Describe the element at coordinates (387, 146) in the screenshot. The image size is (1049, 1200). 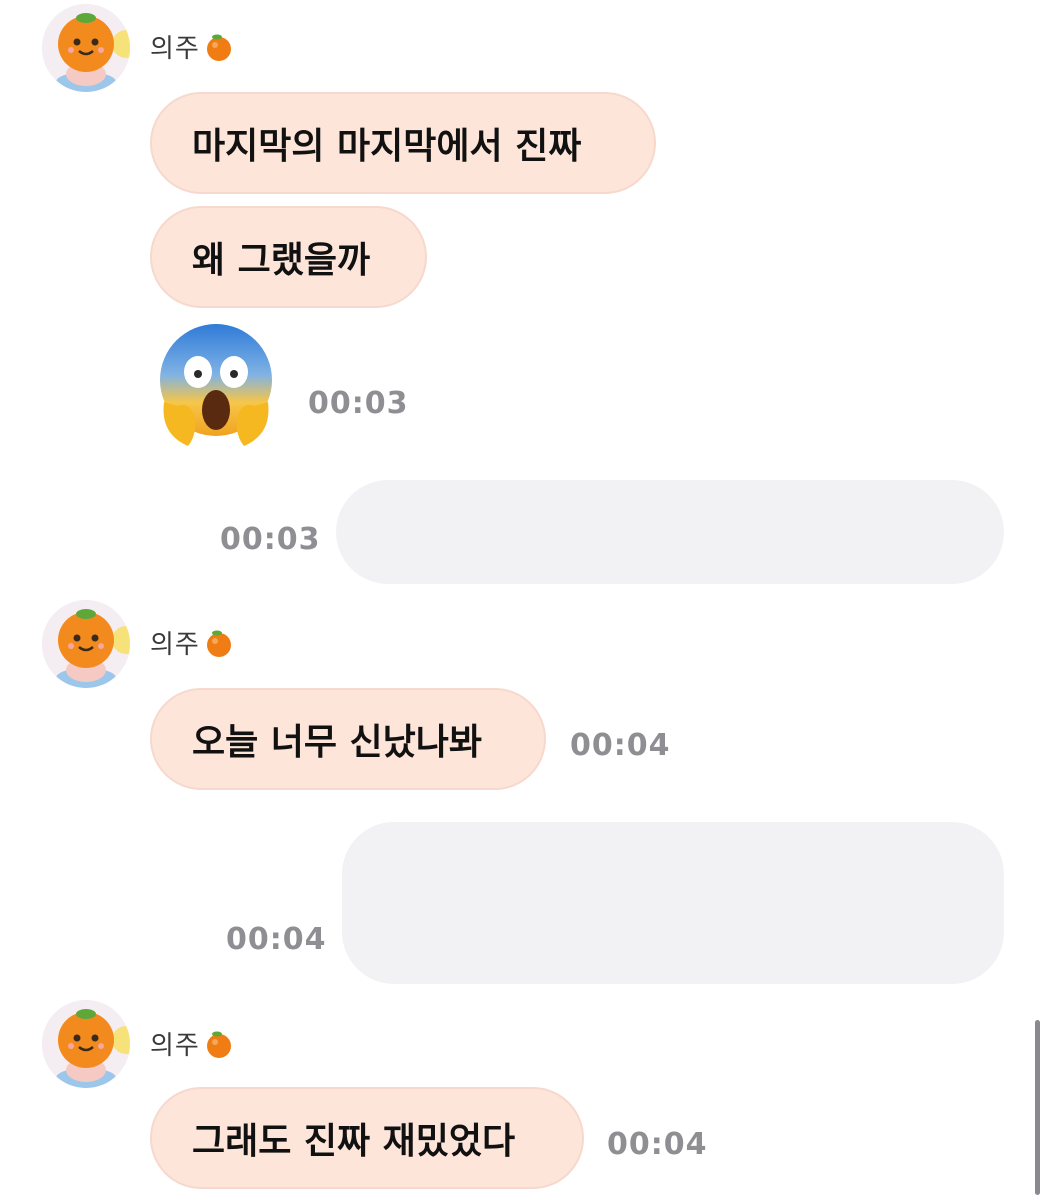
I see `message-text: 마지막의 마지막에서 진짜` at that location.